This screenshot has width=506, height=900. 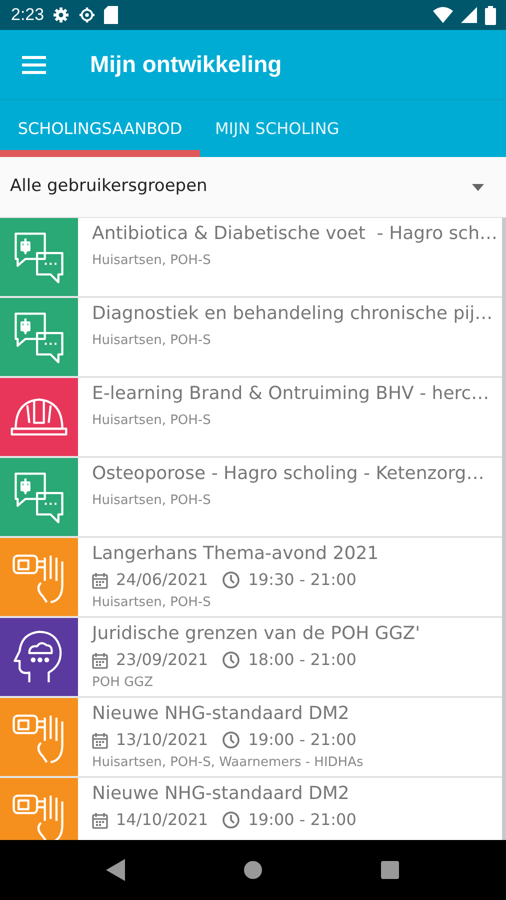 I want to click on course-row: Juridische grenzen van de POH GGZ' 23/09/2021 18:00 - 21:00 POH GGZ, so click(x=251, y=658).